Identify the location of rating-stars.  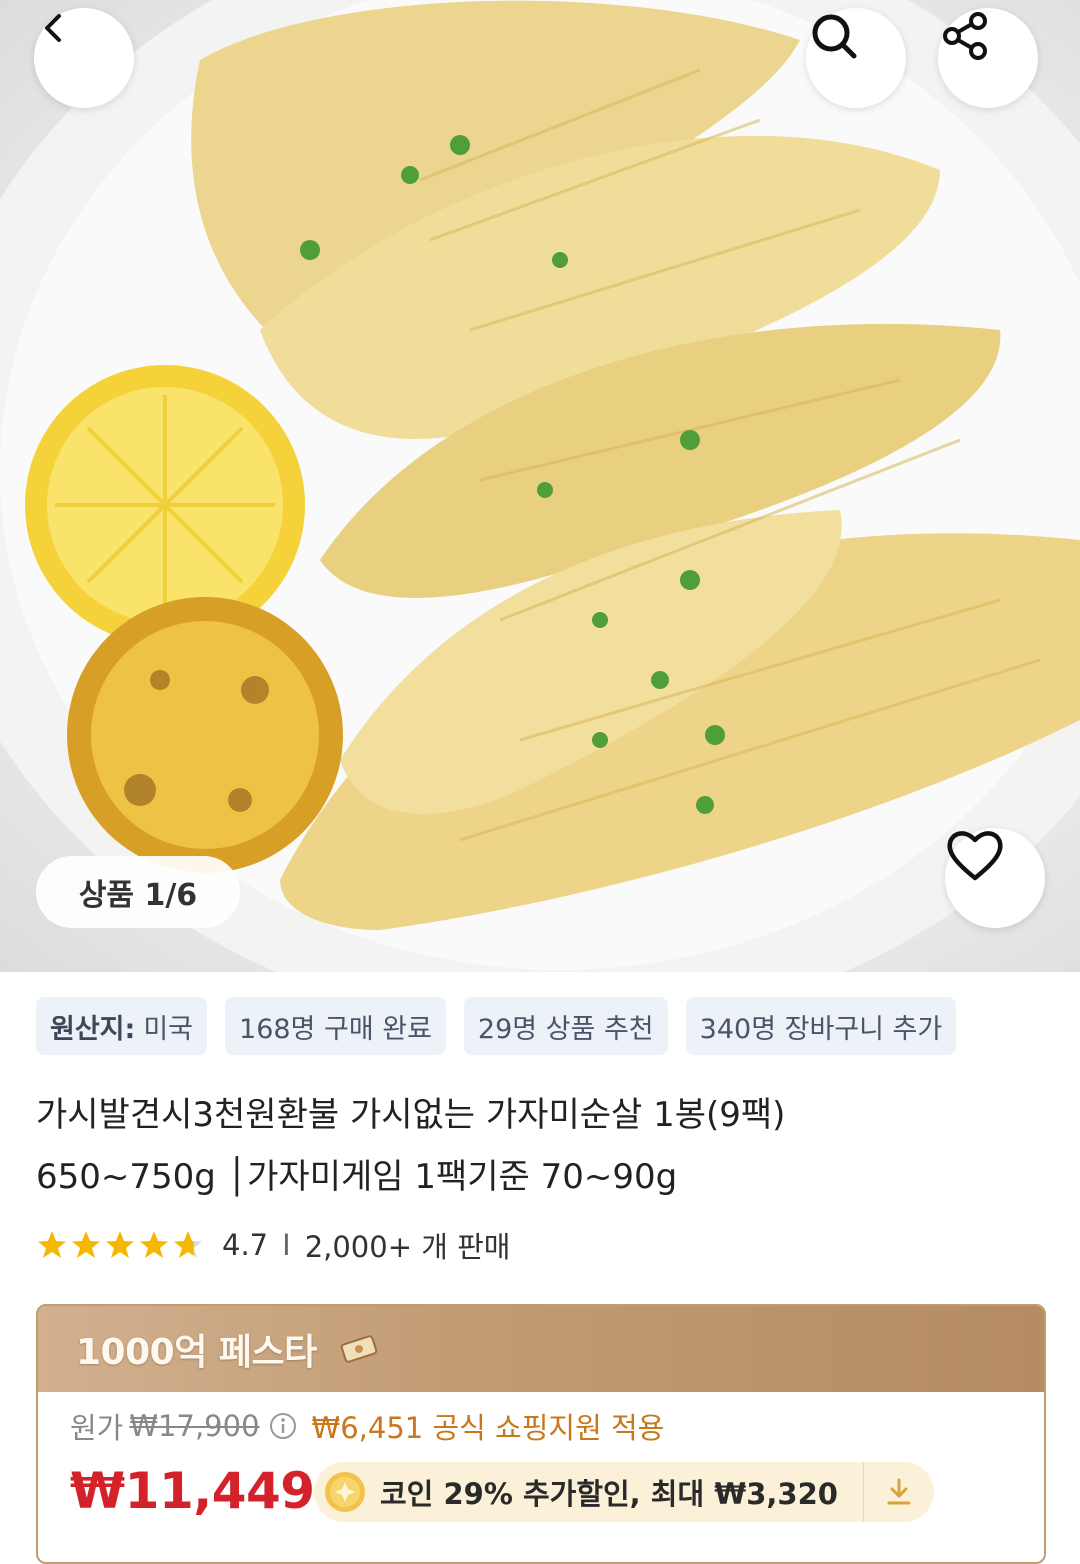
(120, 1245).